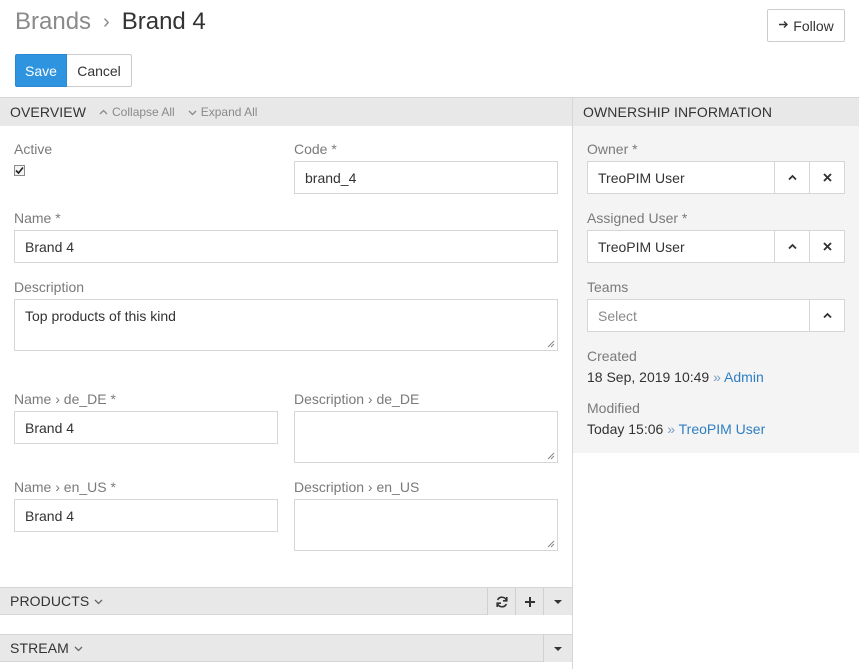 The height and width of the screenshot is (669, 859). What do you see at coordinates (41, 70) in the screenshot?
I see `save-button: Save` at bounding box center [41, 70].